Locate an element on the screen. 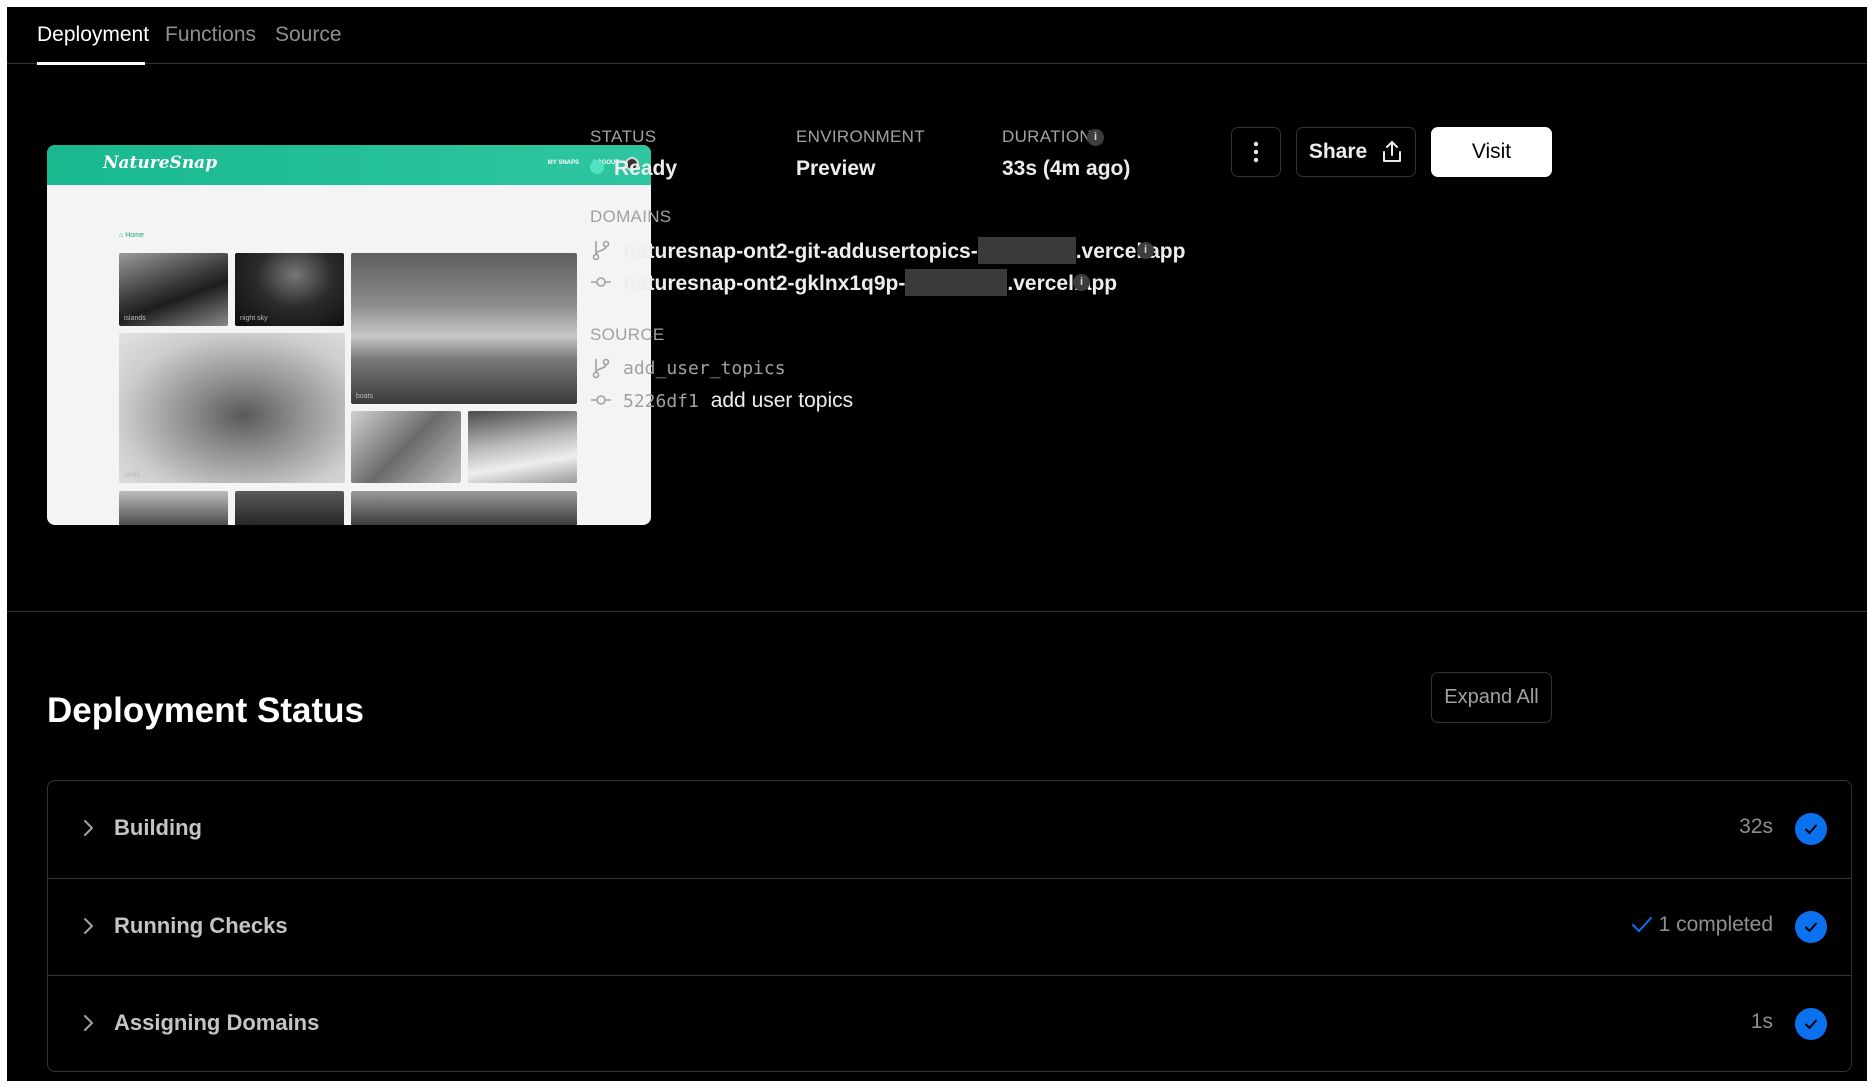 The width and height of the screenshot is (1874, 1087). environment-value: Preview is located at coordinates (836, 168).